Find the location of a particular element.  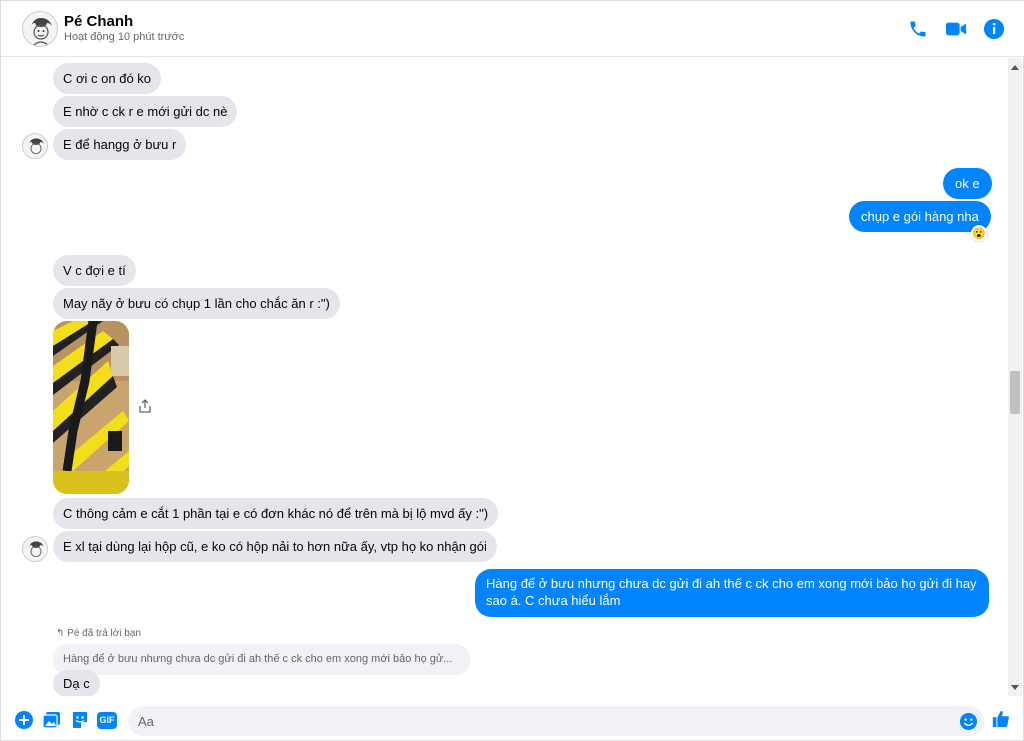

emoji-icon is located at coordinates (968, 721).